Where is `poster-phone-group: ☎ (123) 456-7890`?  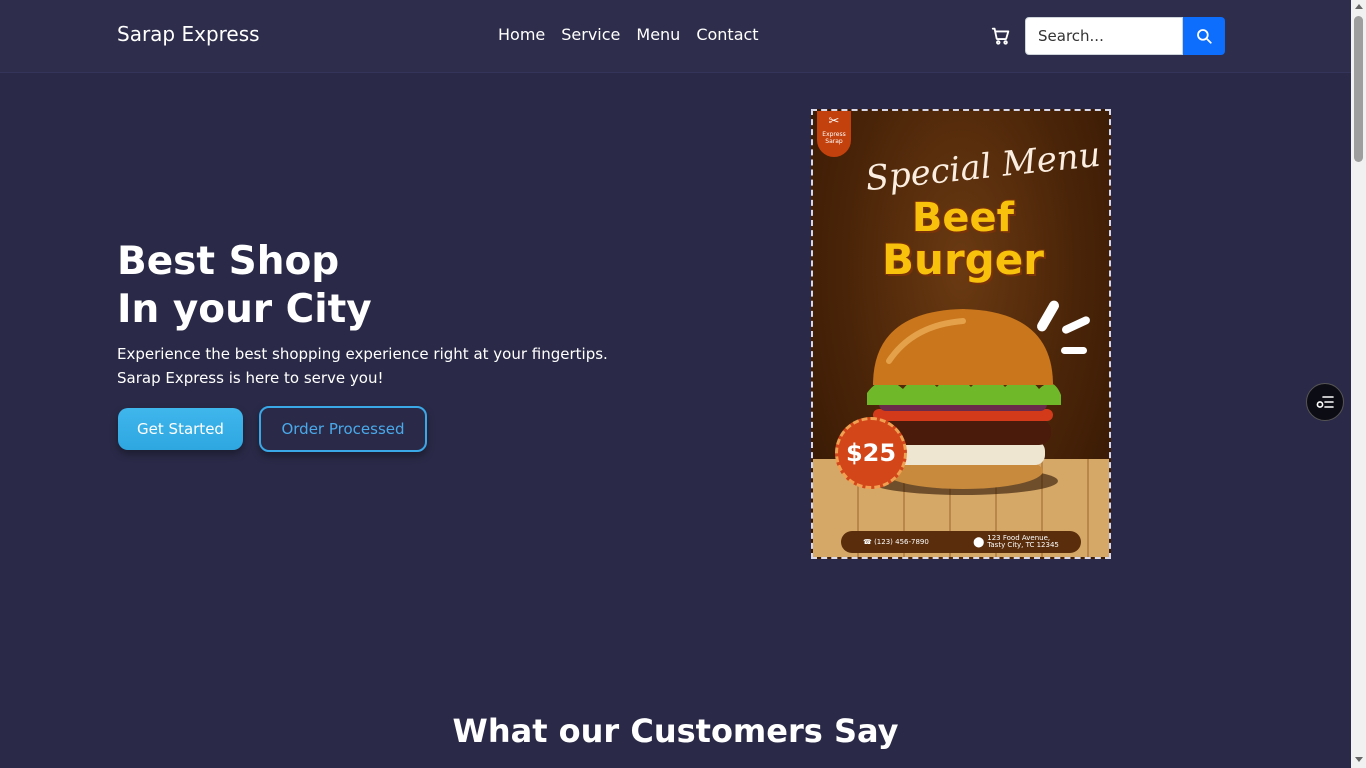 poster-phone-group: ☎ (123) 456-7890 is located at coordinates (896, 542).